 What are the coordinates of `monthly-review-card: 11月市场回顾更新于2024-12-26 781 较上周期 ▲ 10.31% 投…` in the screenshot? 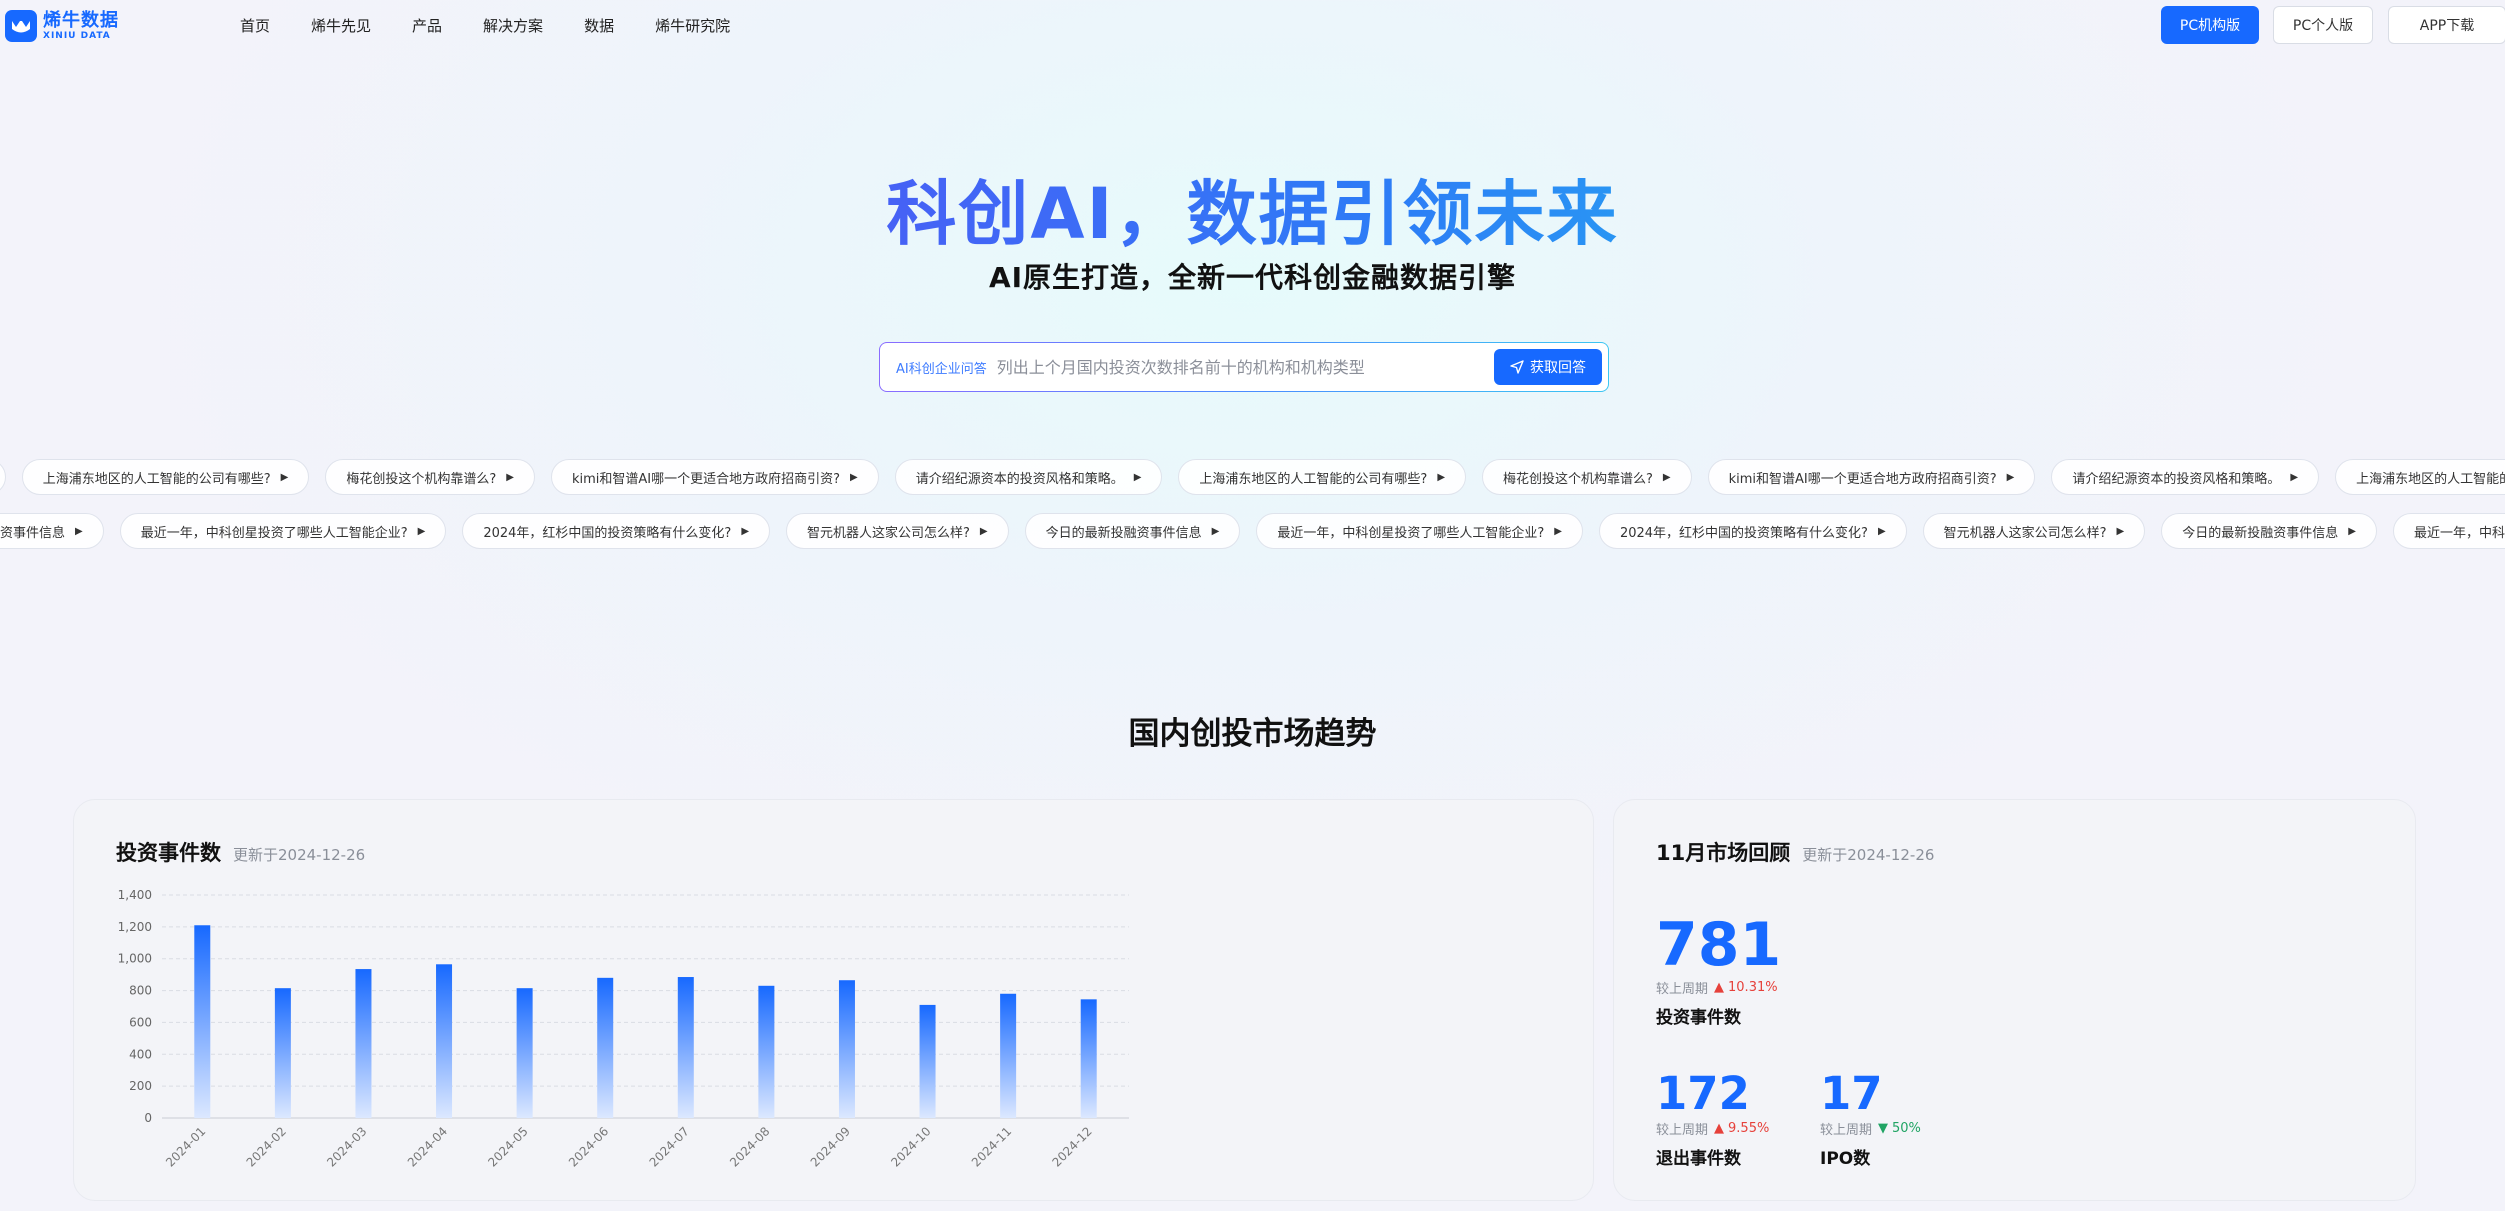 It's located at (2014, 1000).